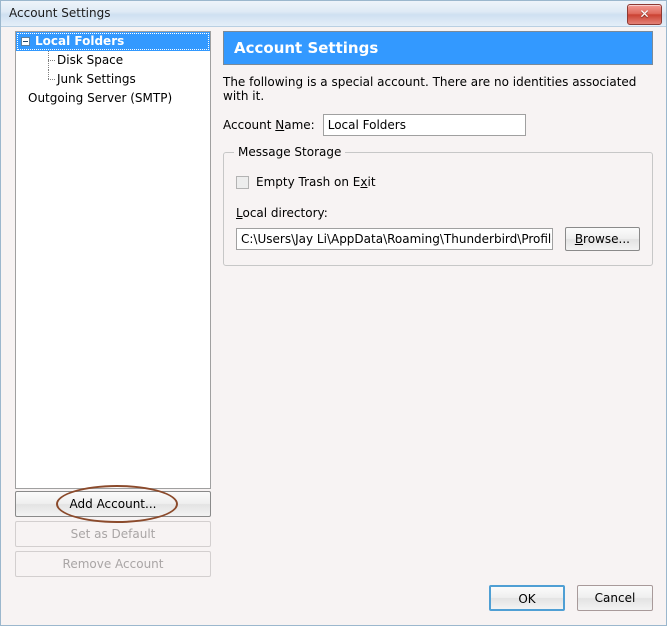  I want to click on tree-item-label: Local Folders, so click(80, 41).